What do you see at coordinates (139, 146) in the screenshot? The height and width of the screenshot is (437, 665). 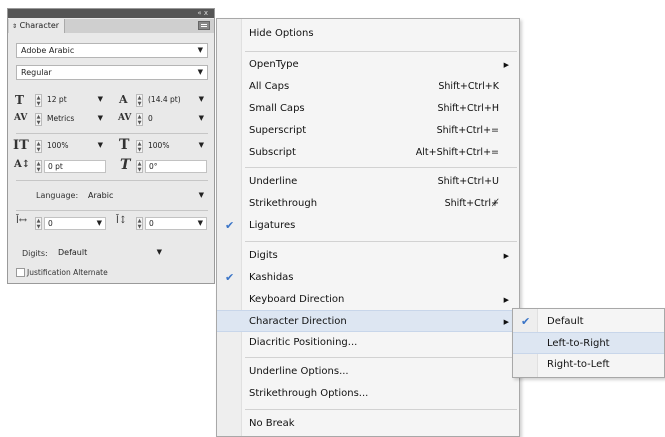 I see `horizontal-scale-stepper: ▲ ▼` at bounding box center [139, 146].